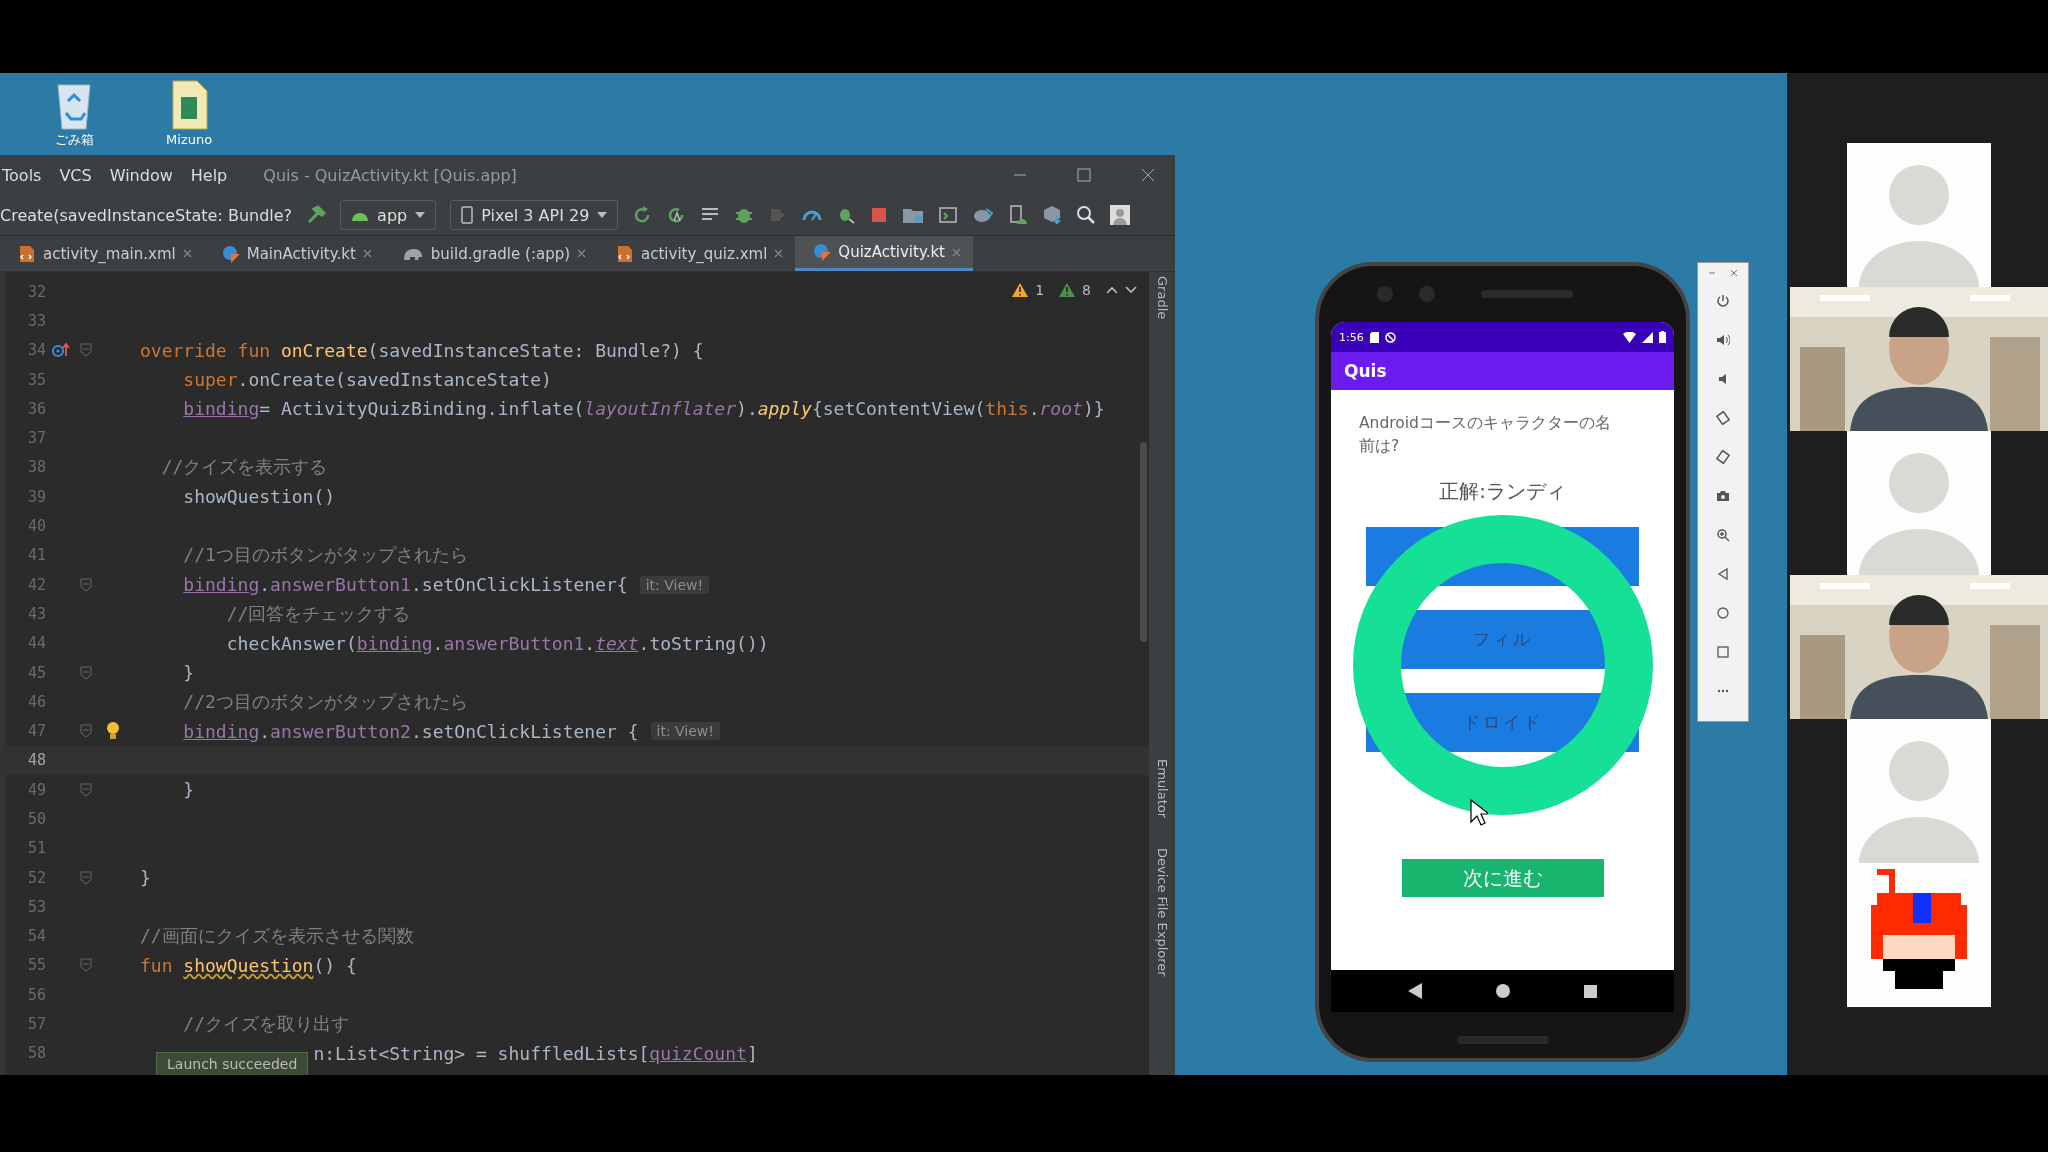 This screenshot has height=1152, width=2048. Describe the element at coordinates (74, 139) in the screenshot. I see `desktop-icon-label: ごみ箱` at that location.